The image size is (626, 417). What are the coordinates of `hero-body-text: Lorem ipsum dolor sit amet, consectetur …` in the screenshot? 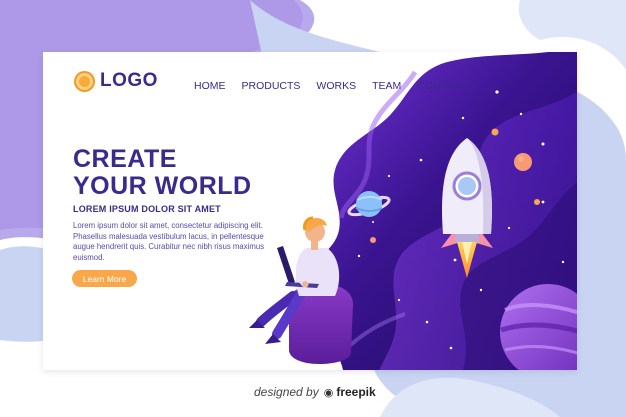 It's located at (169, 241).